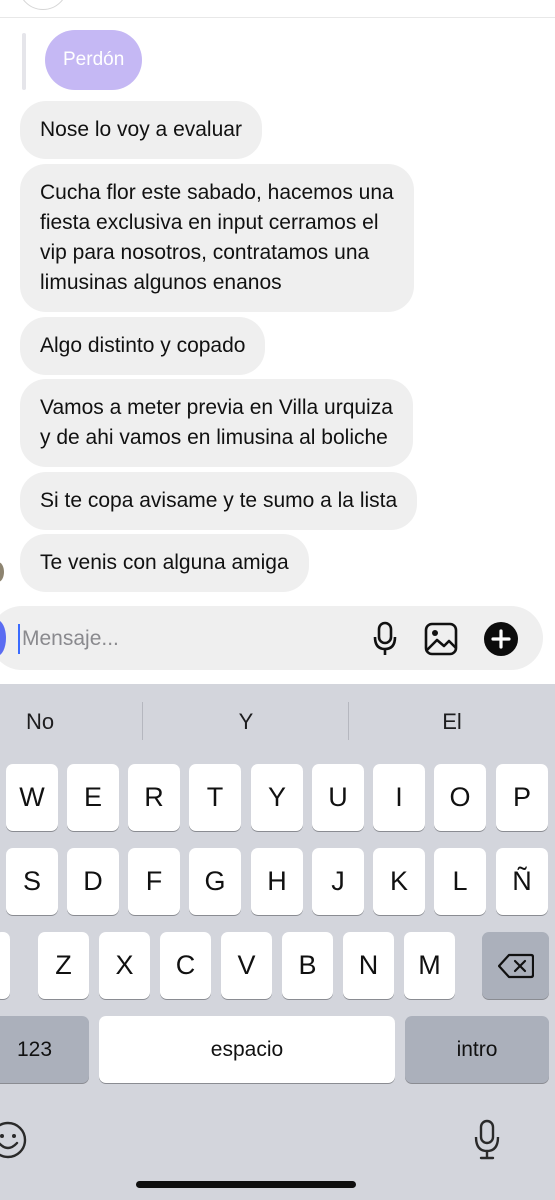  Describe the element at coordinates (277, 17) in the screenshot. I see `header-divider` at that location.